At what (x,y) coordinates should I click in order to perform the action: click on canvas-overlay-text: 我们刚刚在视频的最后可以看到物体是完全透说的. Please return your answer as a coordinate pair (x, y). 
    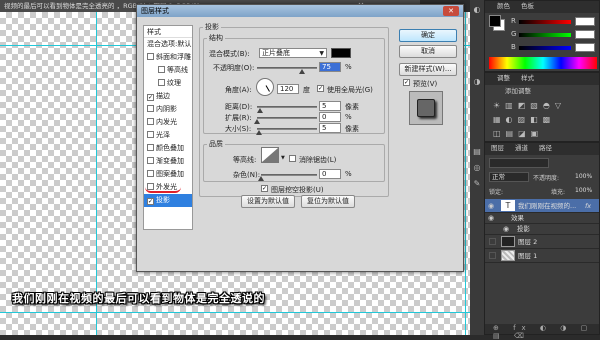
    Looking at the image, I should click on (138, 298).